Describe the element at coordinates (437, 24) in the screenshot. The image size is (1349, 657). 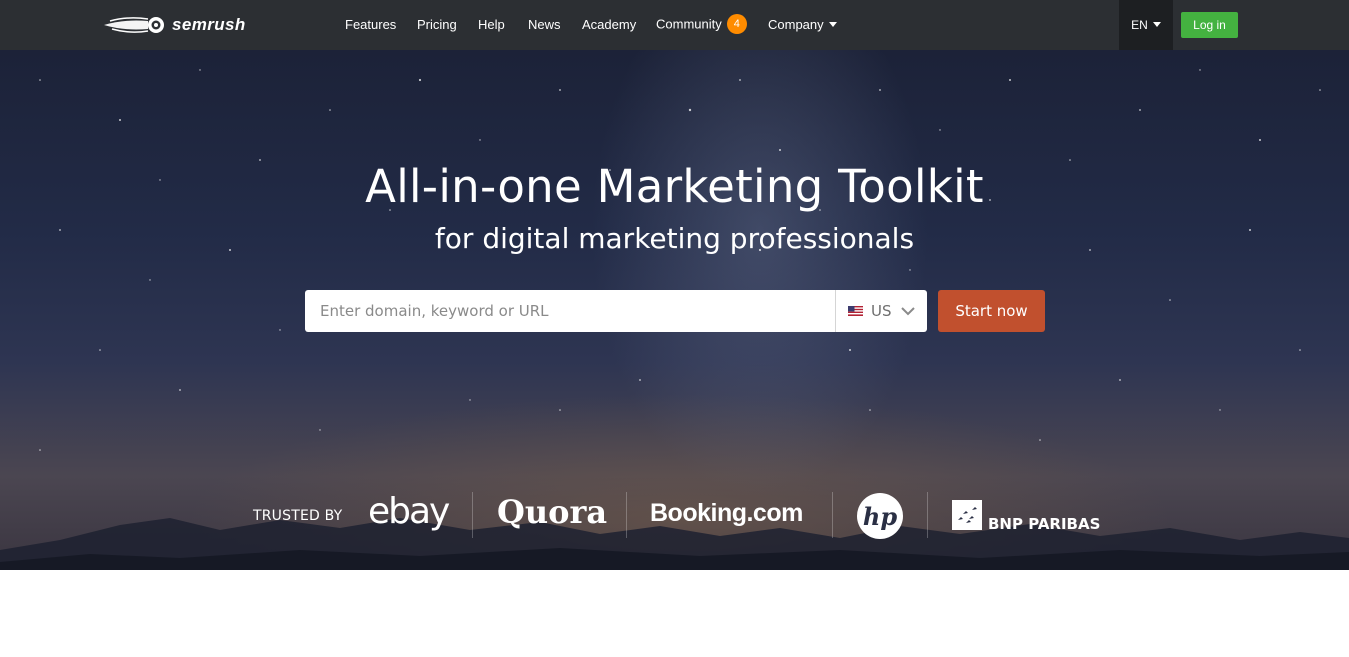
I see `nav-pricing: Pricing` at that location.